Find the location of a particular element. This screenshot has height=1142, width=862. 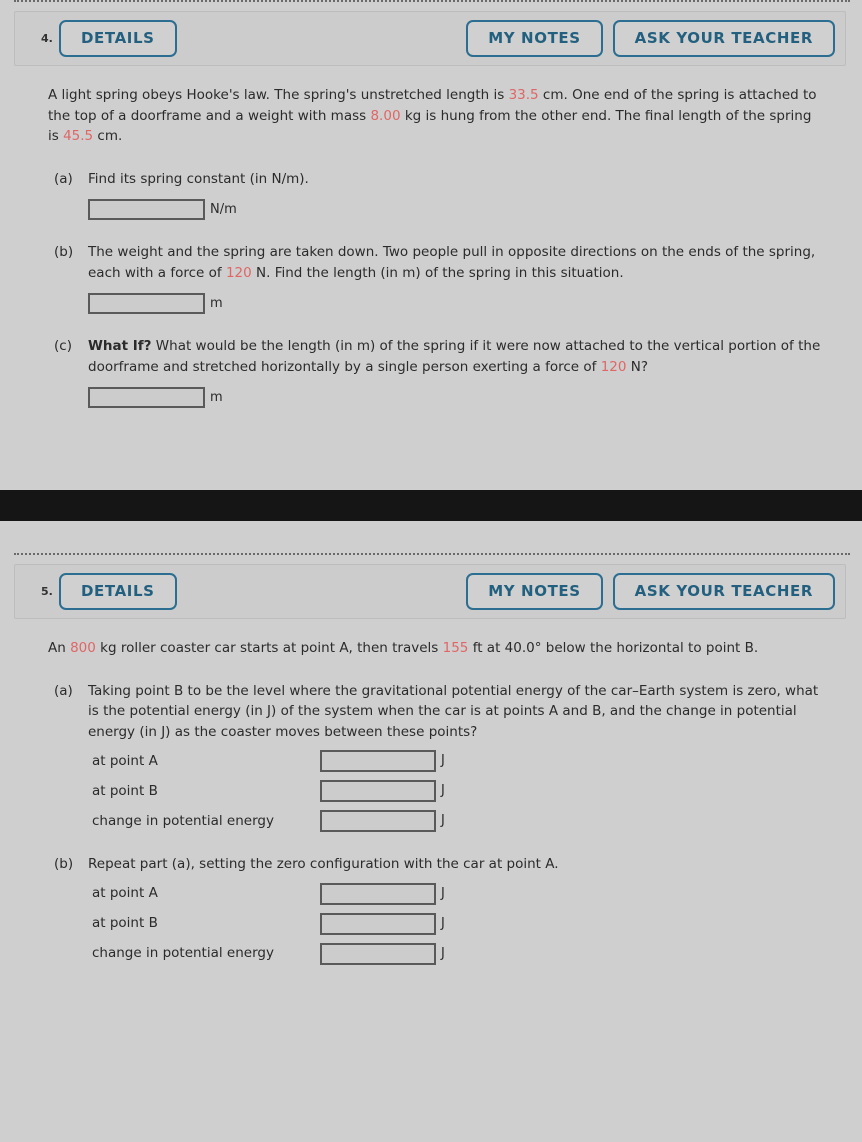

post-divider-space is located at coordinates (431, 537).